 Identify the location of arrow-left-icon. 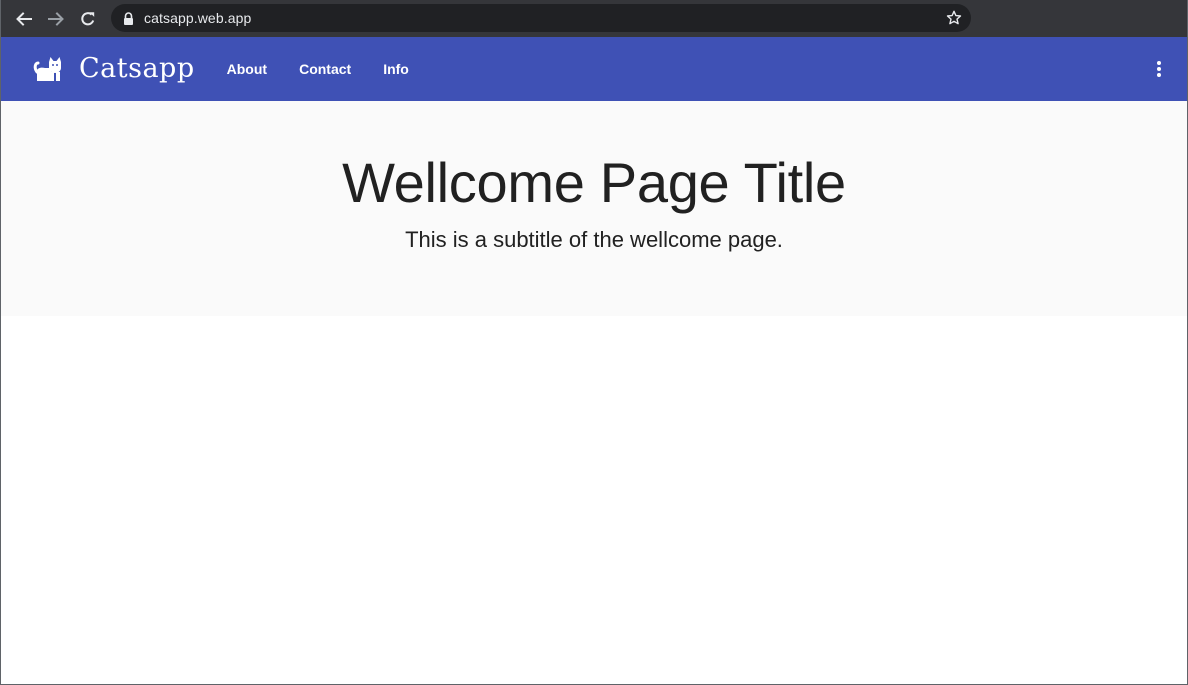
(24, 18).